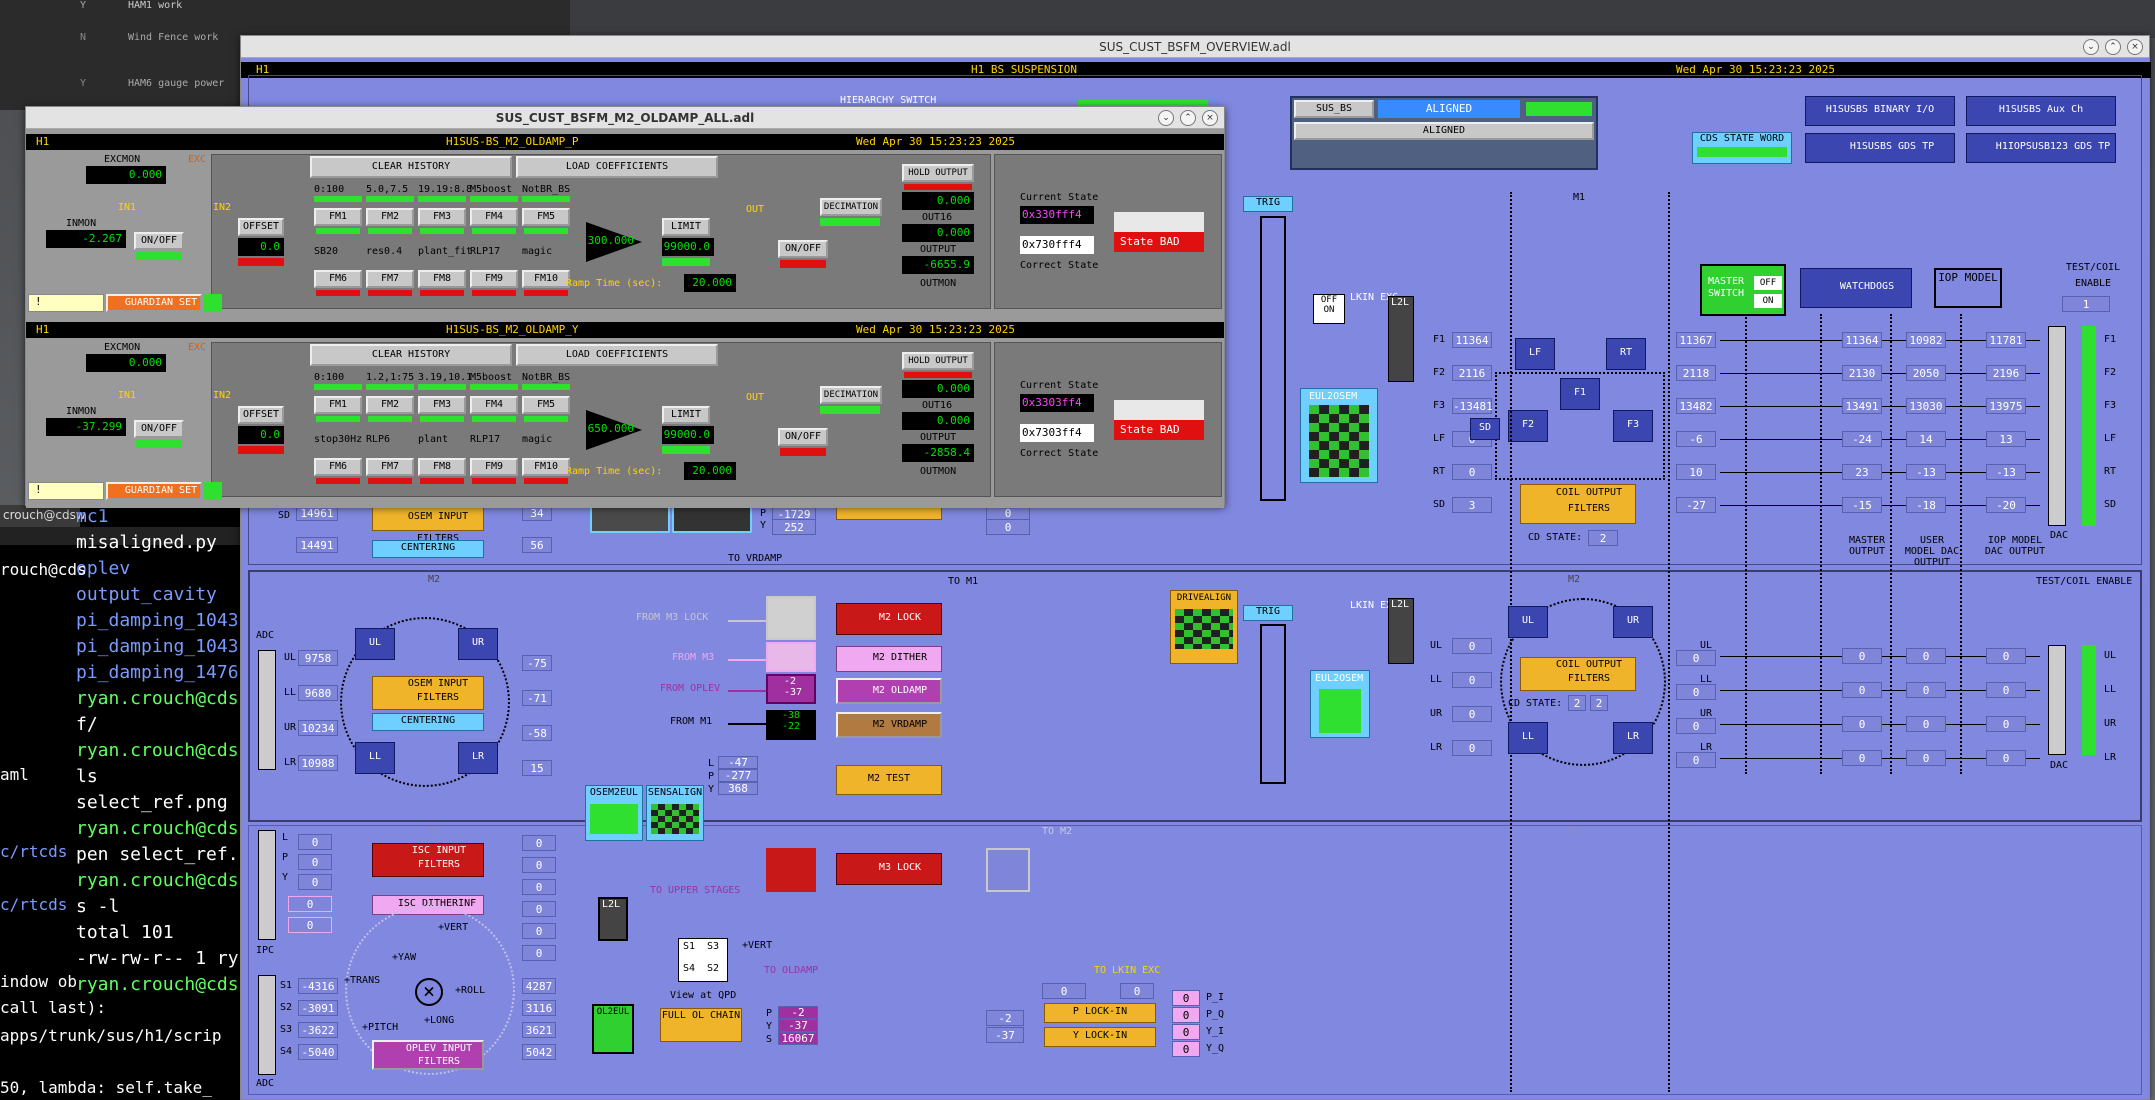 The width and height of the screenshot is (2155, 1100). I want to click on p-lockin-button: P LOCK-IN, so click(1100, 1013).